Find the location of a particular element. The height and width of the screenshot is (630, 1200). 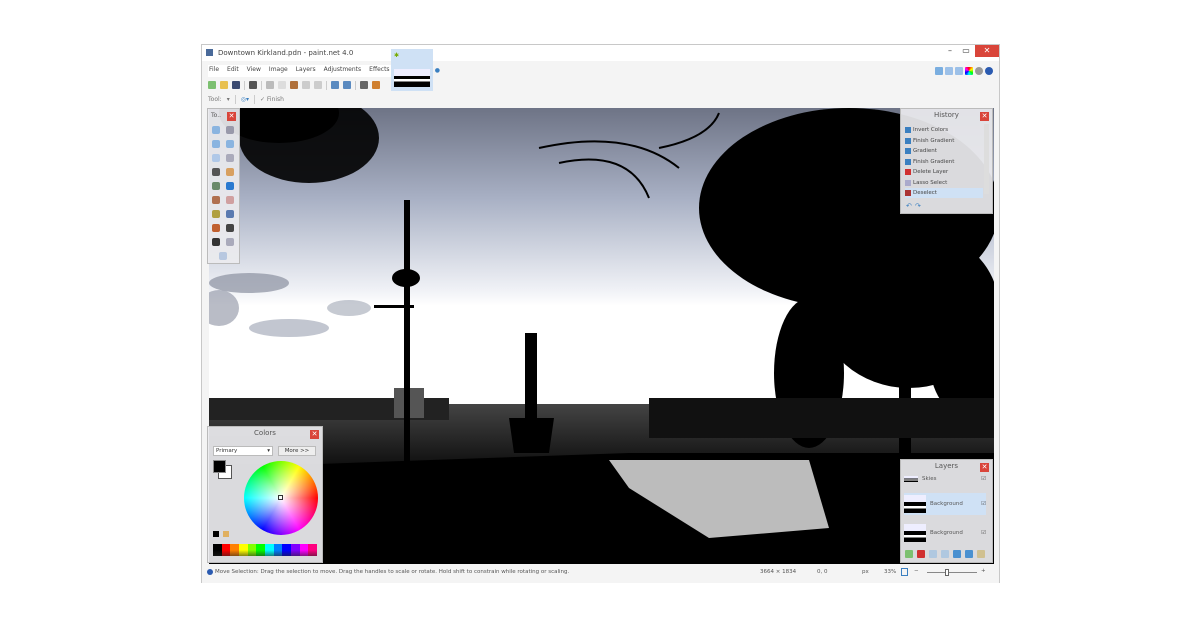

layers-close: ✕ is located at coordinates (984, 467).